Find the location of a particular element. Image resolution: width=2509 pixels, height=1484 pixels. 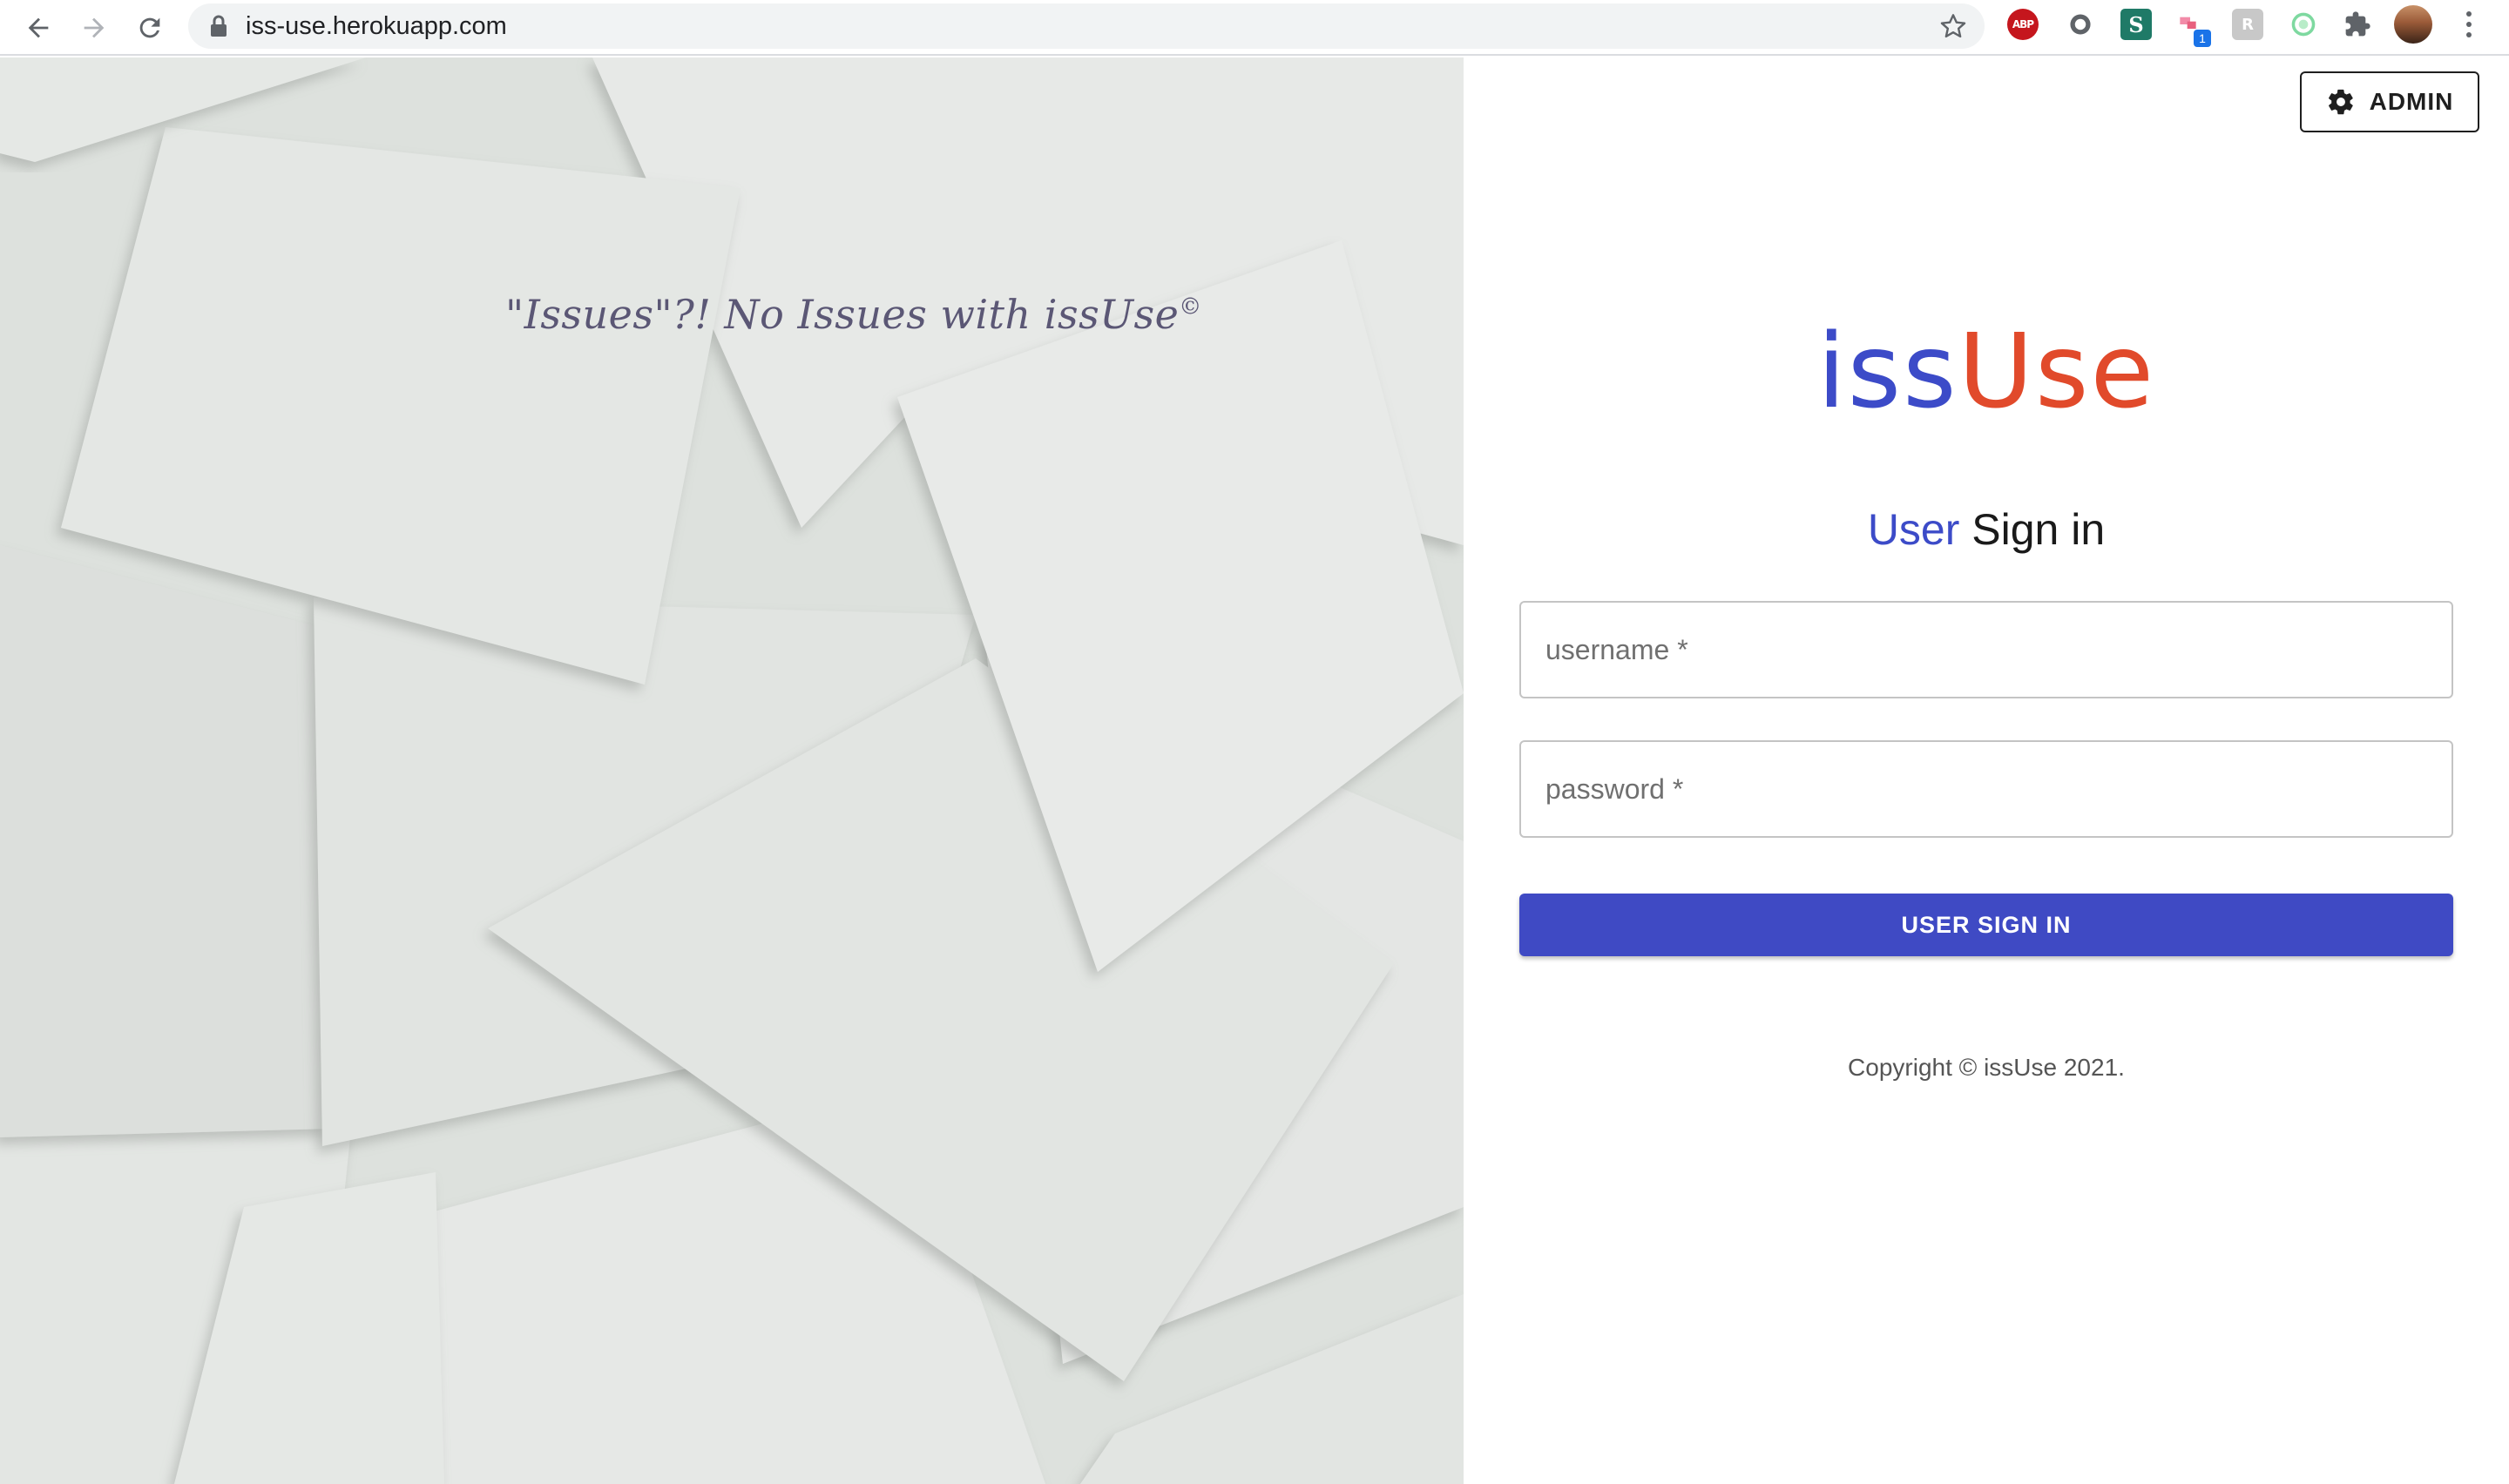

signin-heading: User Sign in is located at coordinates (1986, 529).